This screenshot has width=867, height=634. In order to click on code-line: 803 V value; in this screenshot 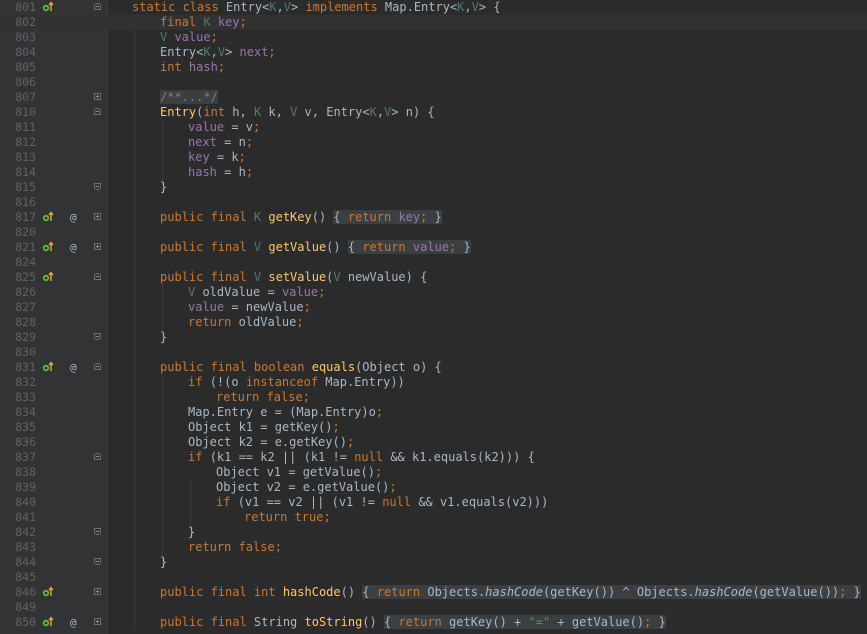, I will do `click(433, 37)`.